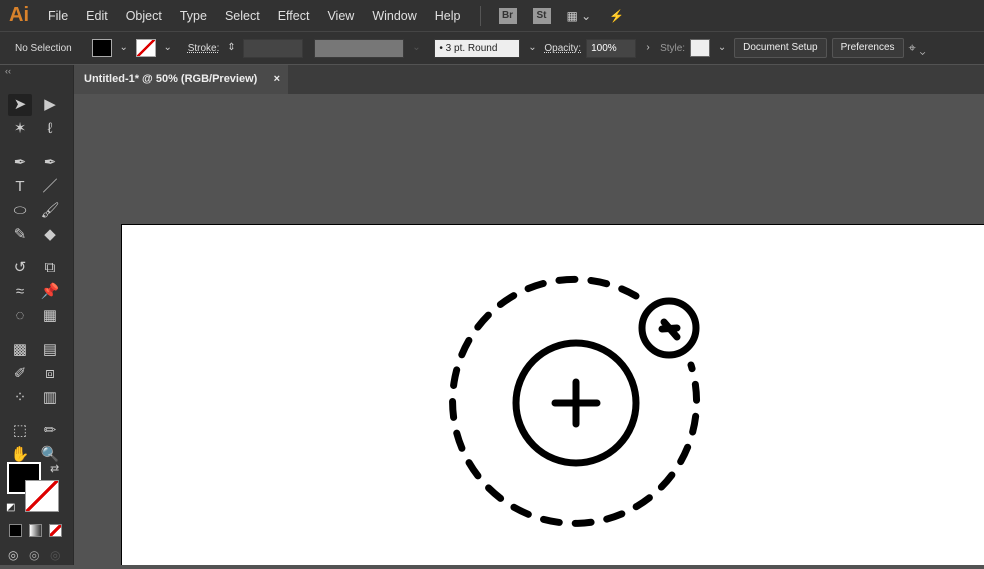  I want to click on bridge-icon: Br, so click(507, 15).